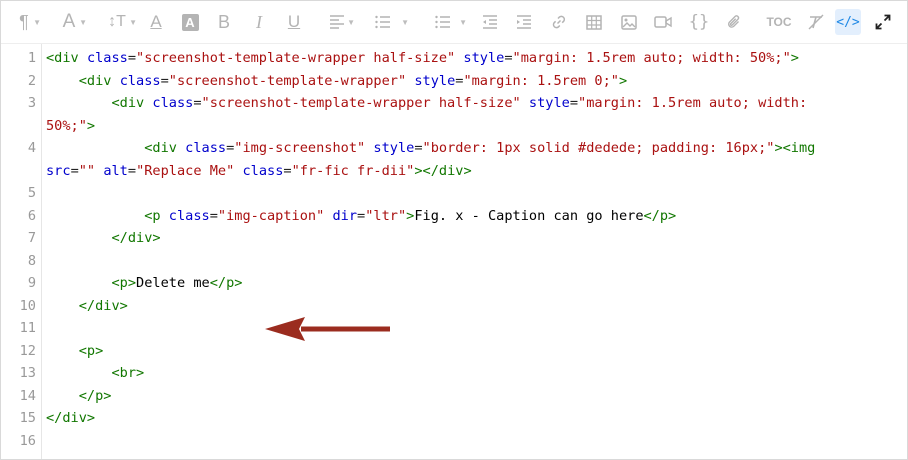 This screenshot has width=908, height=460. What do you see at coordinates (27, 328) in the screenshot?
I see `line-number: 11` at bounding box center [27, 328].